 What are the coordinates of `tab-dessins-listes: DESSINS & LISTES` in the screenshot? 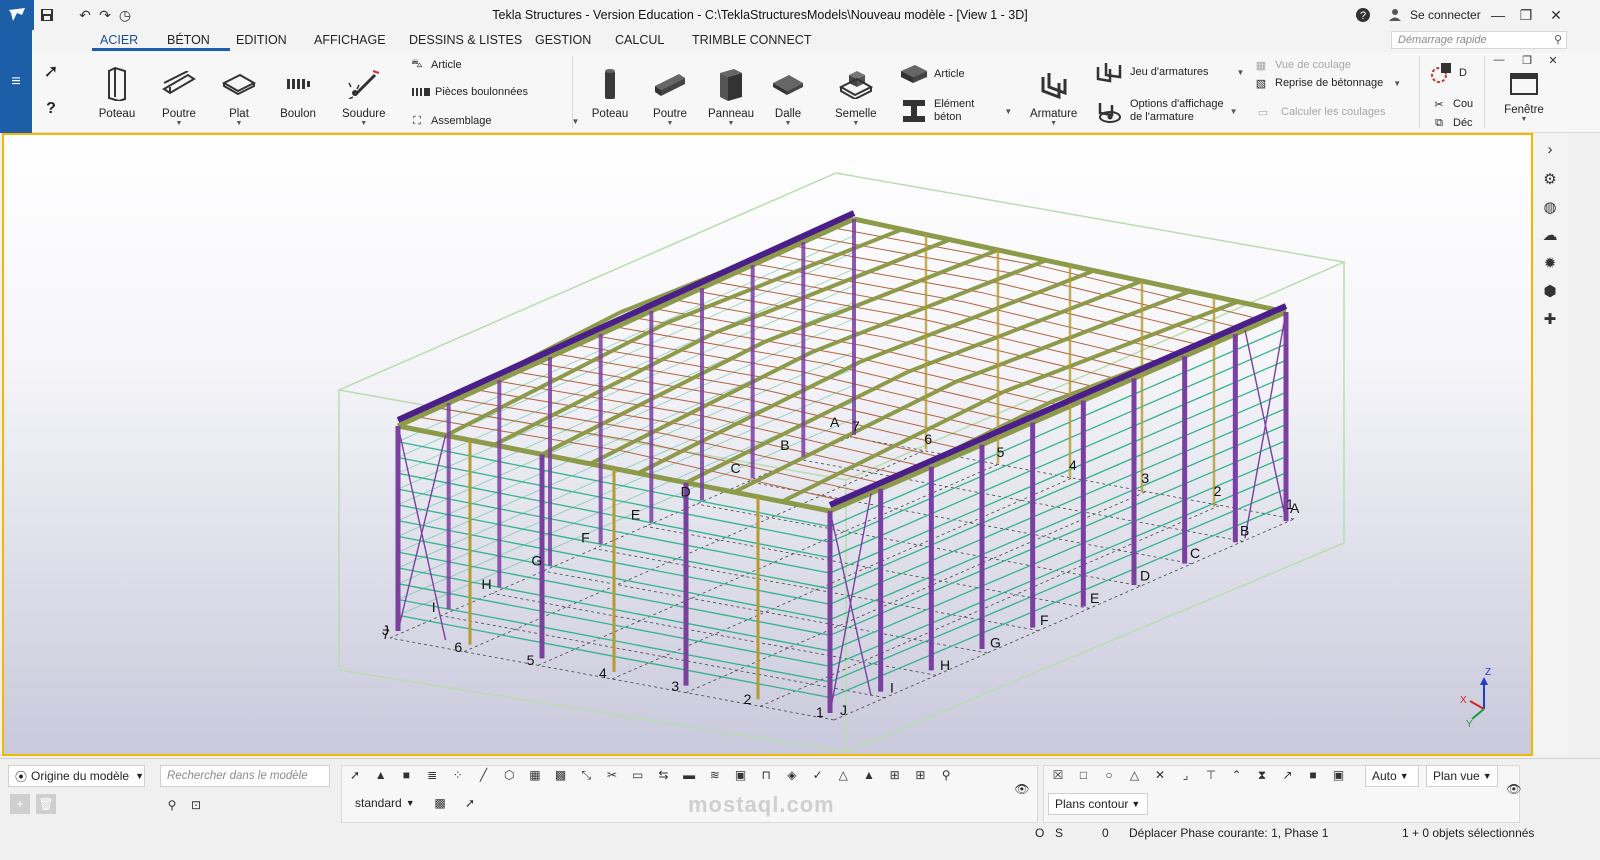 It's located at (465, 40).